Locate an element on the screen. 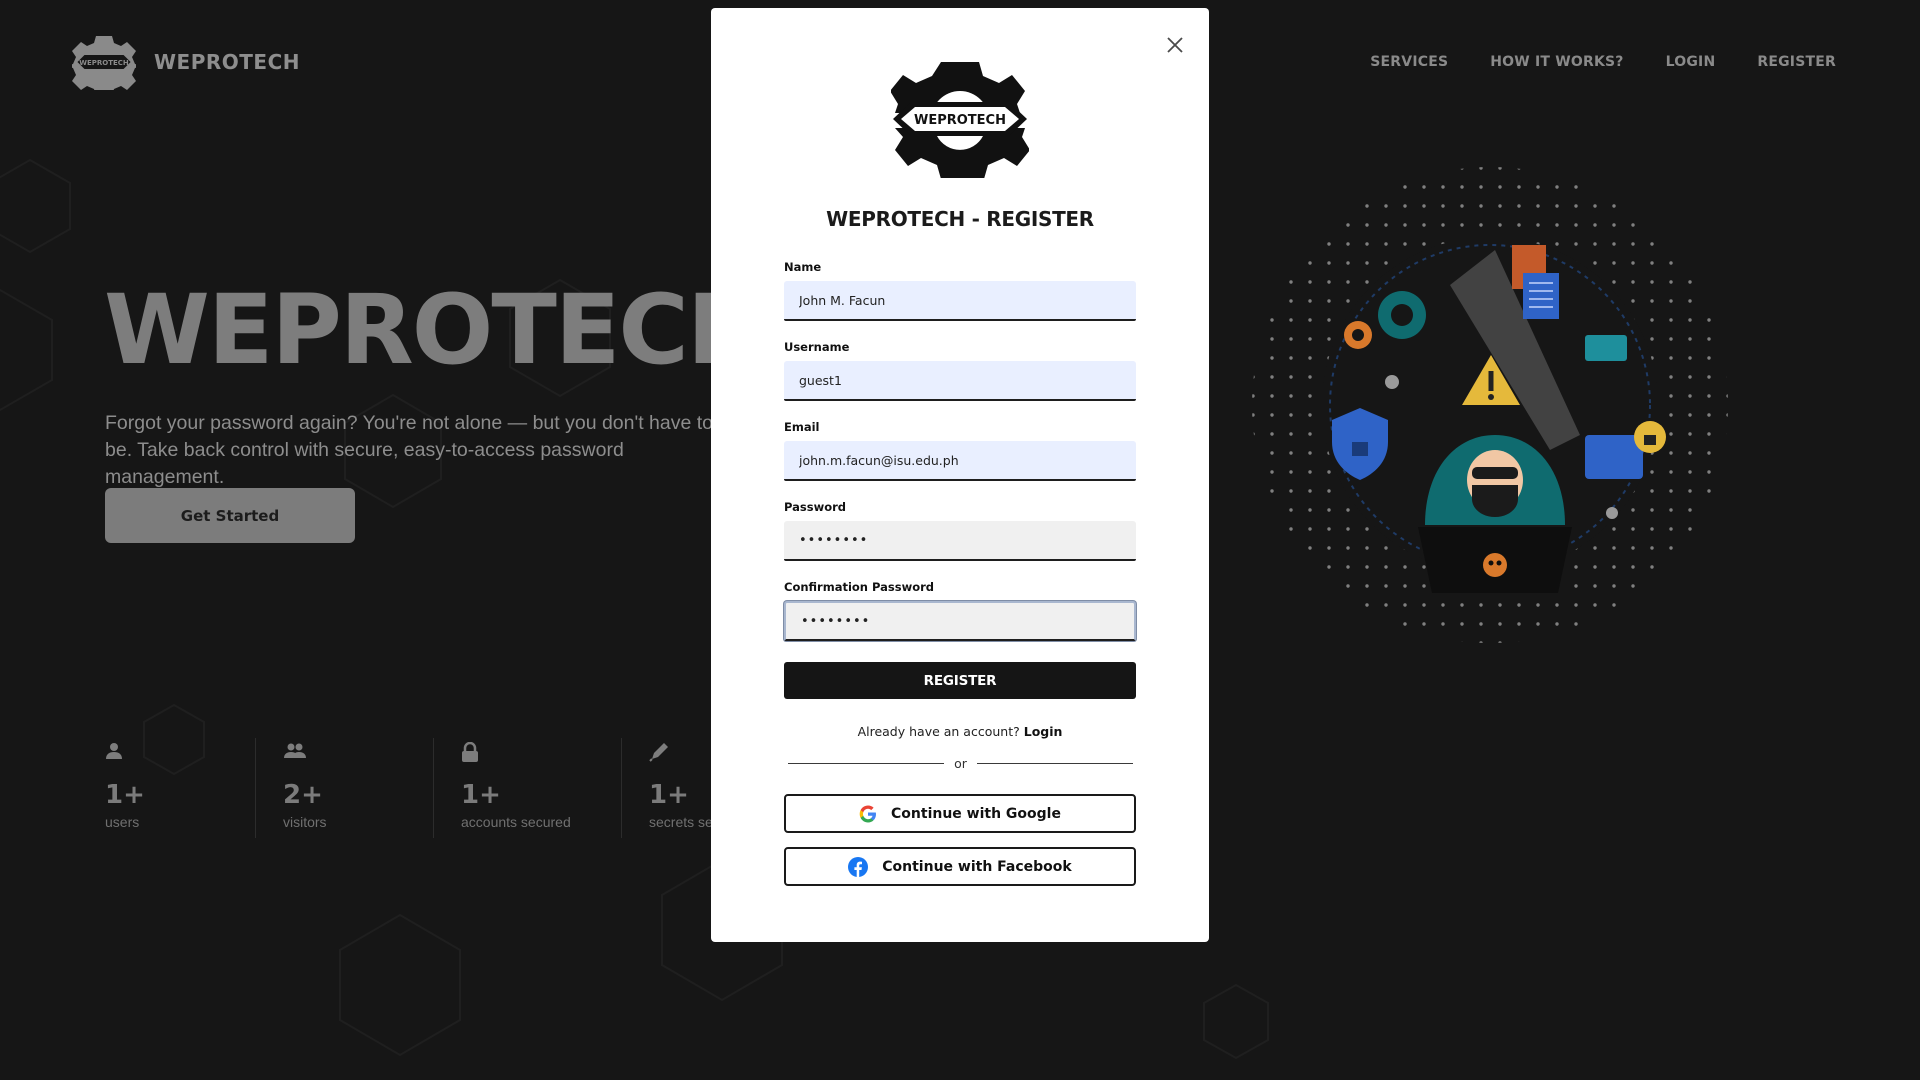  user-icon is located at coordinates (180, 753).